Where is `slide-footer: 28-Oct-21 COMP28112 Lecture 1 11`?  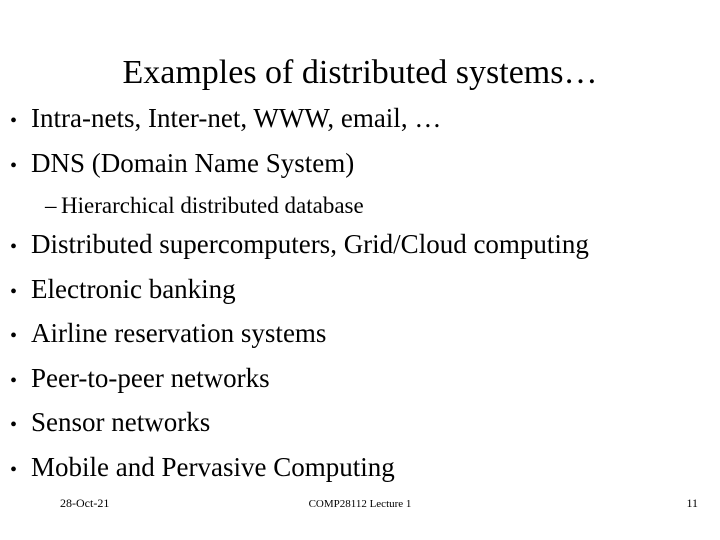
slide-footer: 28-Oct-21 COMP28112 Lecture 1 11 is located at coordinates (360, 505).